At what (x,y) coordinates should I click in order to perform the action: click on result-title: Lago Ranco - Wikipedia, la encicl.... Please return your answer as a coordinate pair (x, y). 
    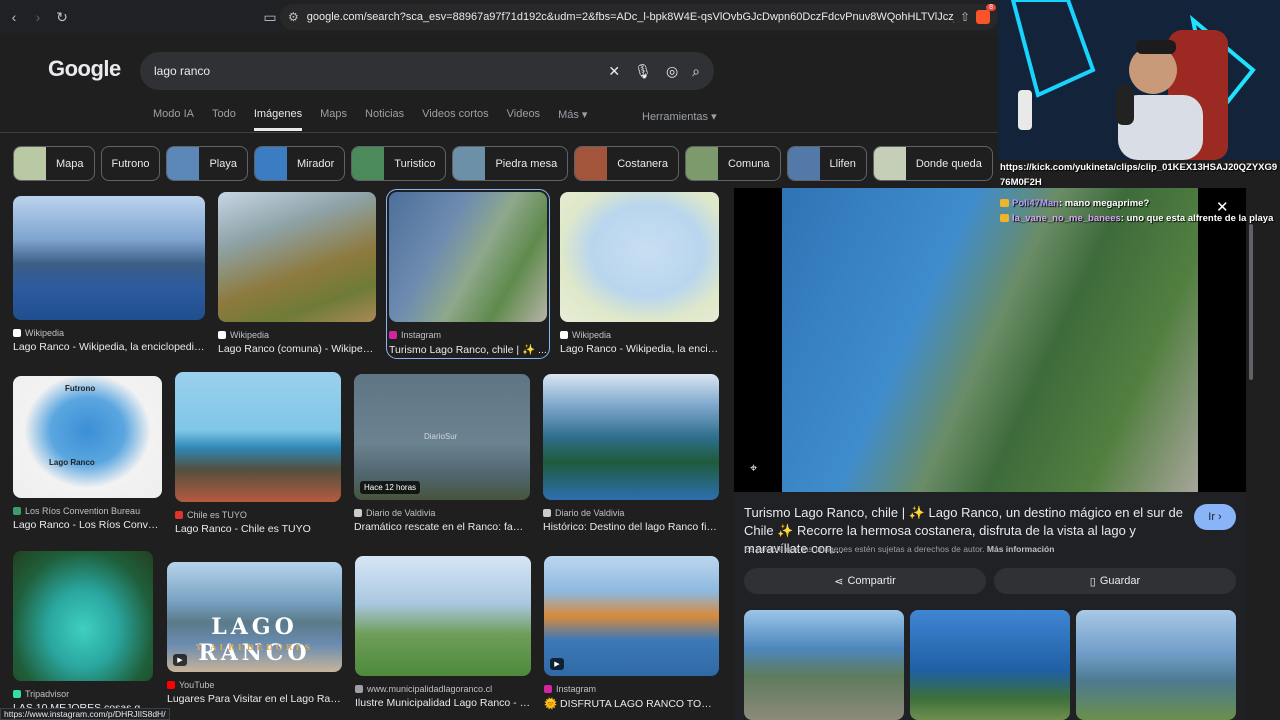
    Looking at the image, I should click on (639, 349).